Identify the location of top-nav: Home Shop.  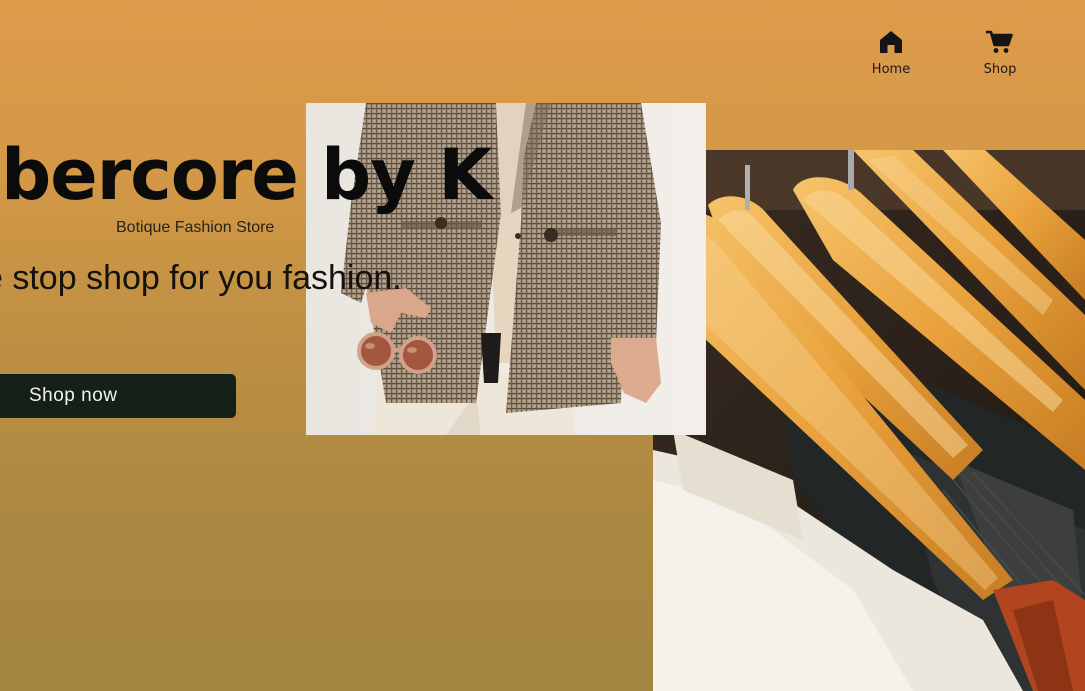
(960, 54).